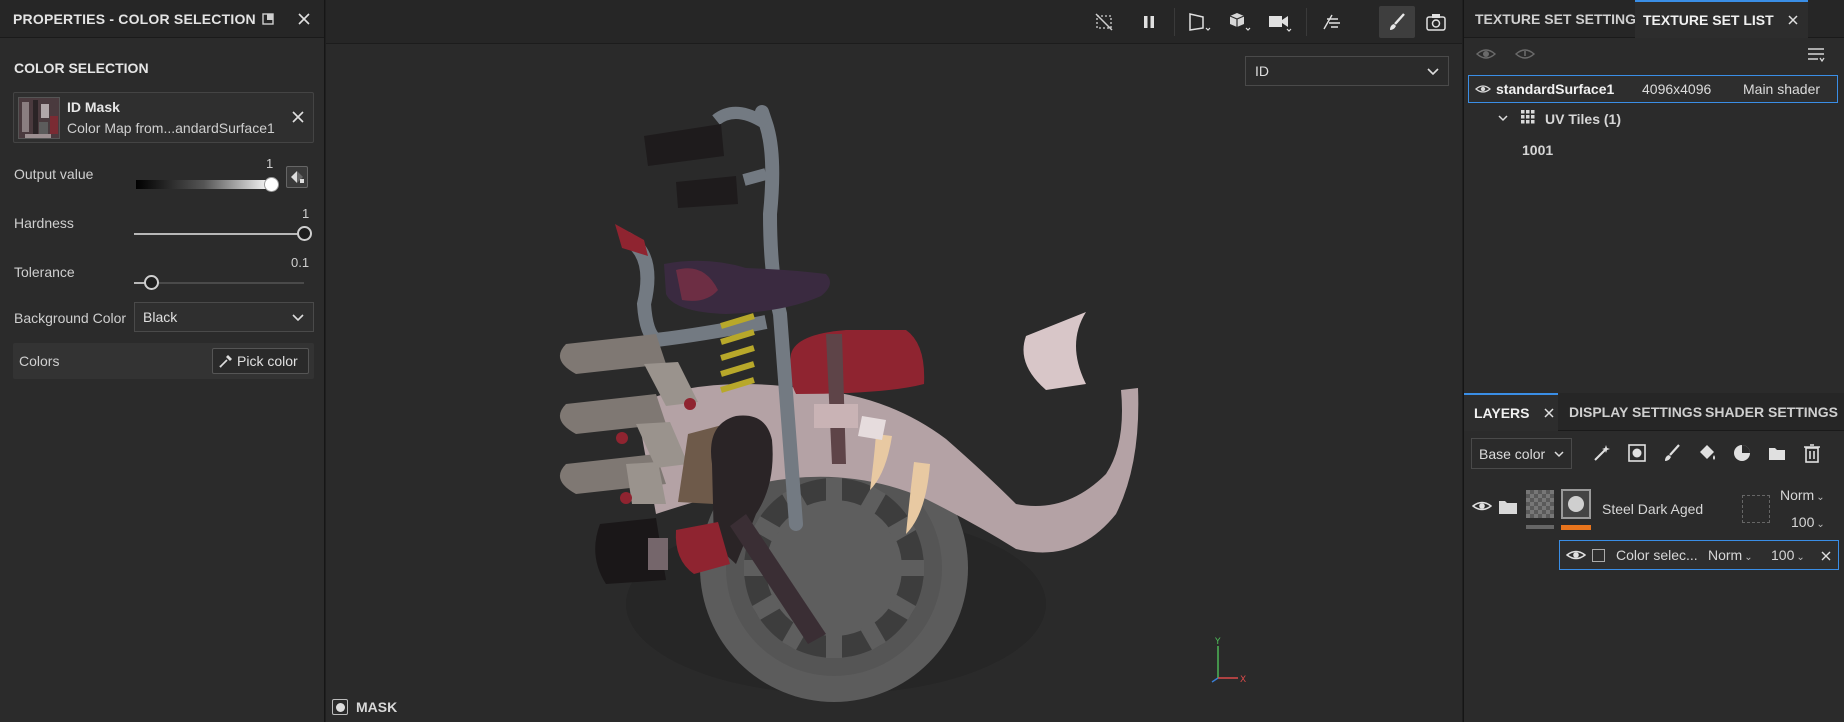 This screenshot has width=1844, height=722. Describe the element at coordinates (1240, 22) in the screenshot. I see `cube-icon` at that location.